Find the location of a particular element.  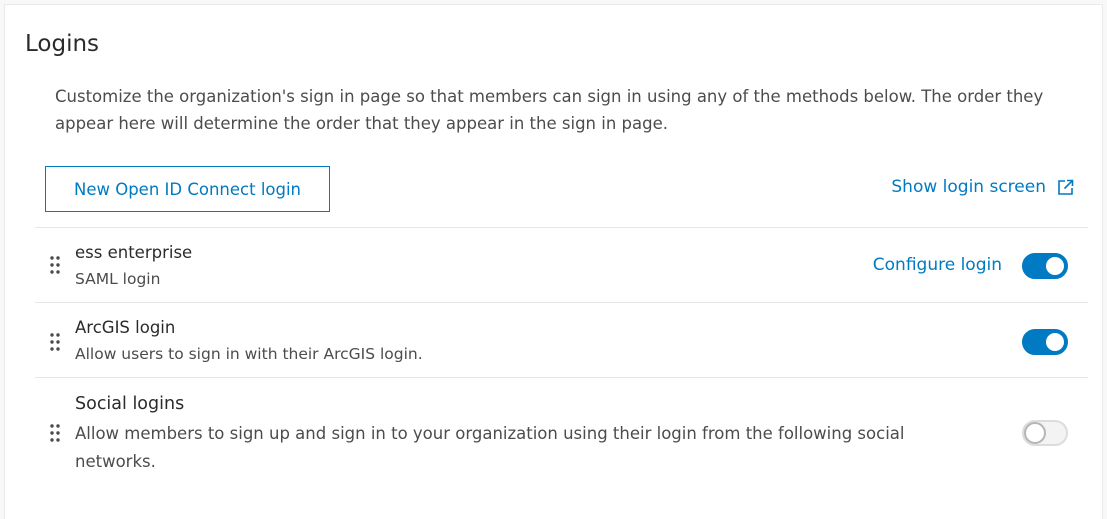

login-toggle-social is located at coordinates (1045, 433).